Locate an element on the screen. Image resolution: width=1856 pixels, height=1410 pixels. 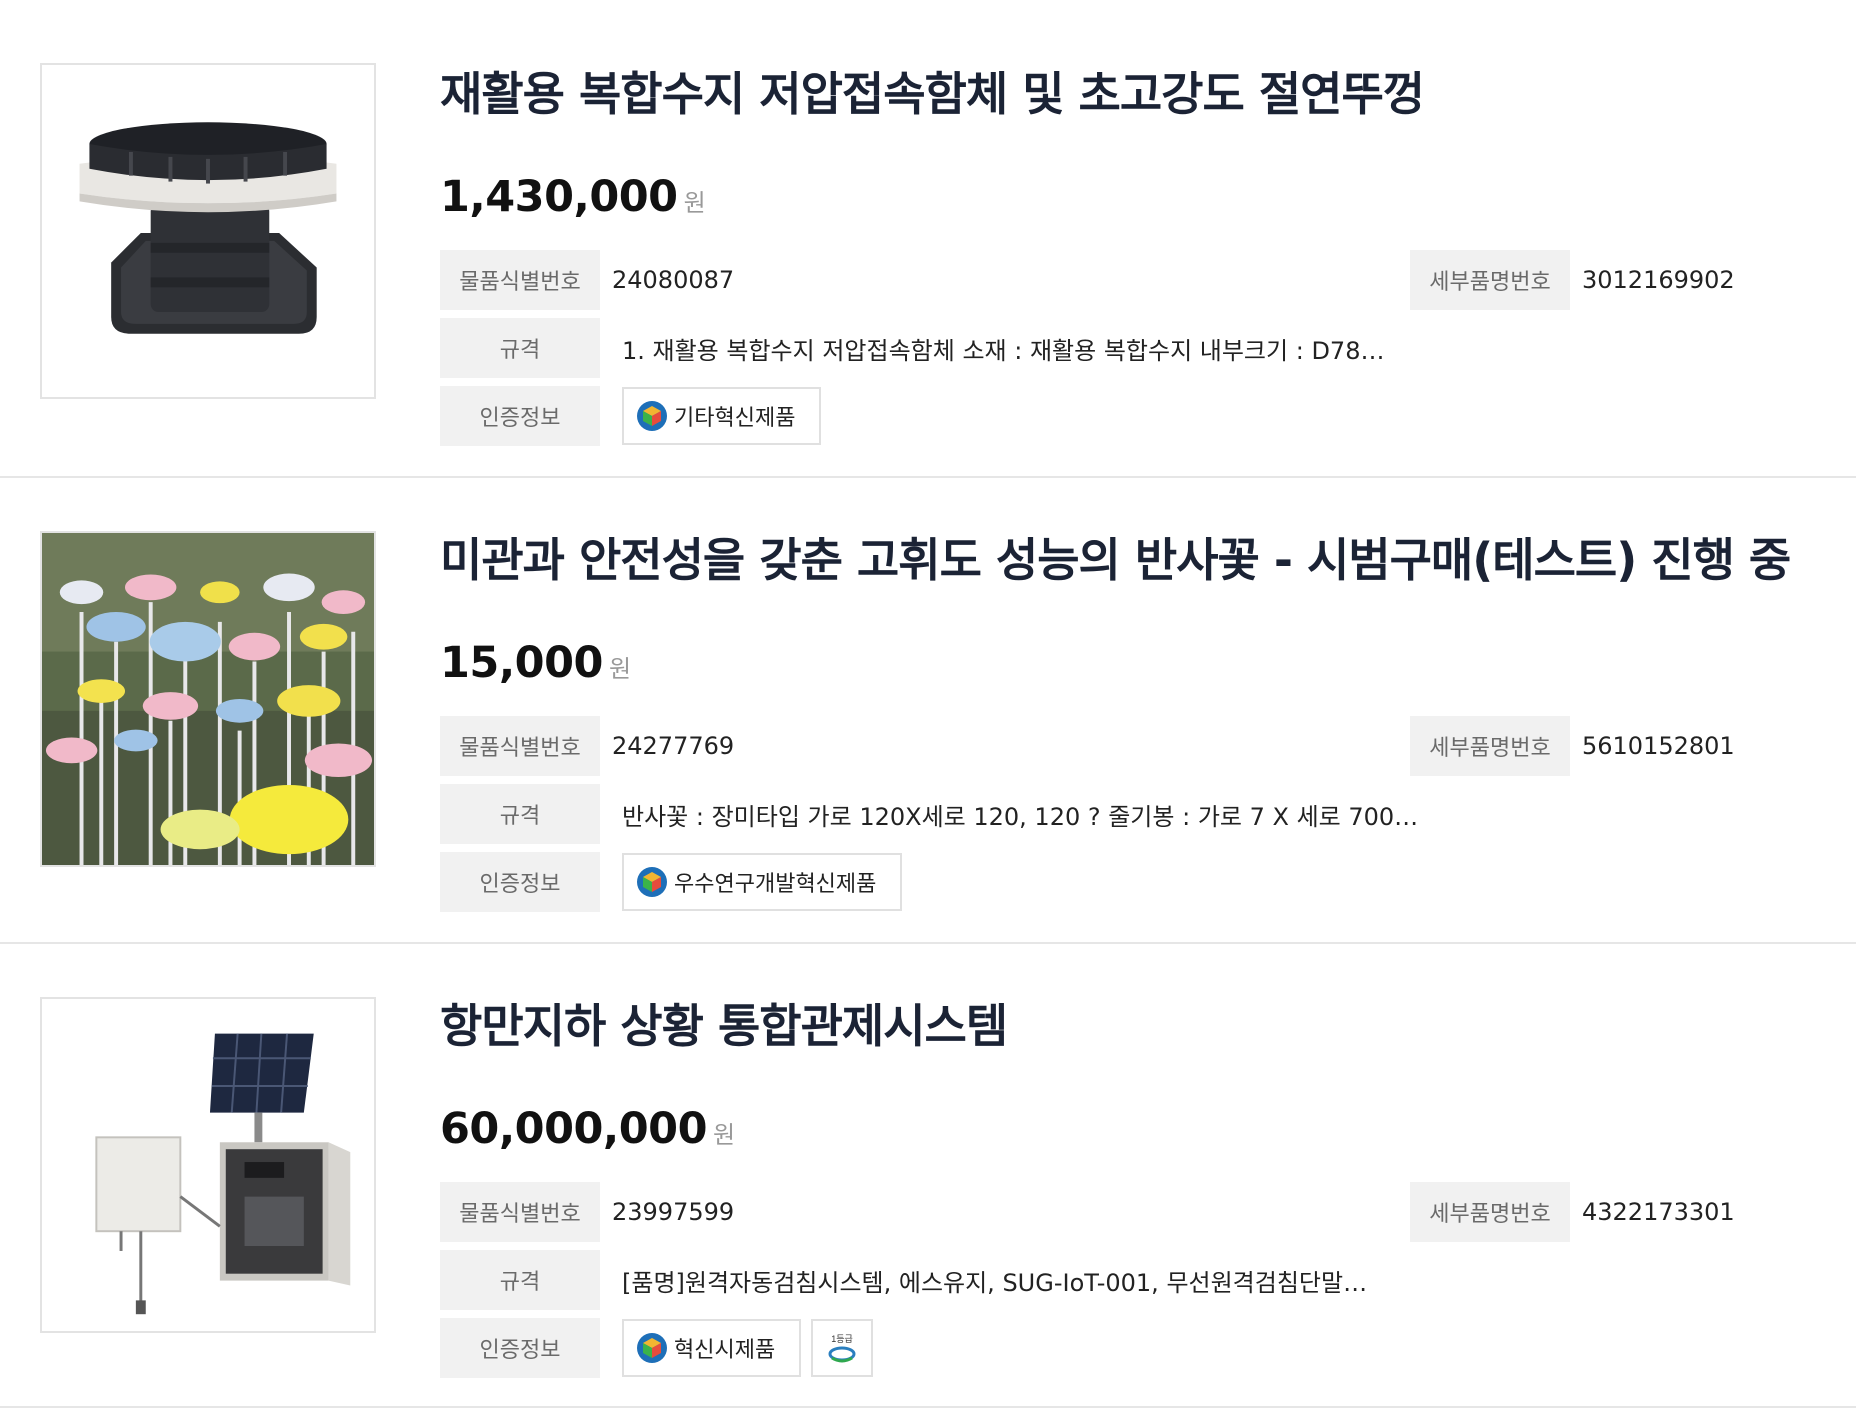
detail-no-row: 세부품명번호 3012169902 is located at coordinates (1572, 280).